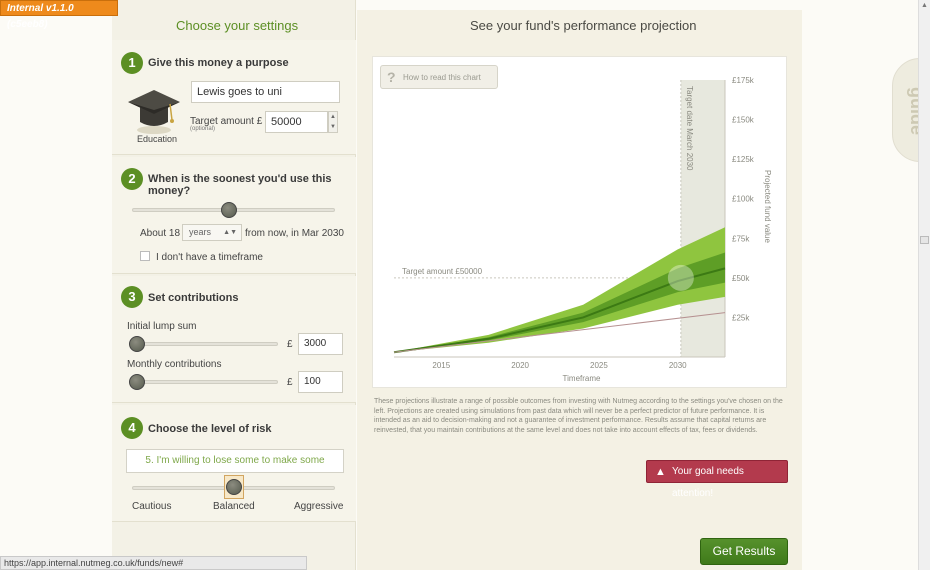 The height and width of the screenshot is (570, 930). What do you see at coordinates (743, 120) in the screenshot?
I see `y-tick-label: £150k` at bounding box center [743, 120].